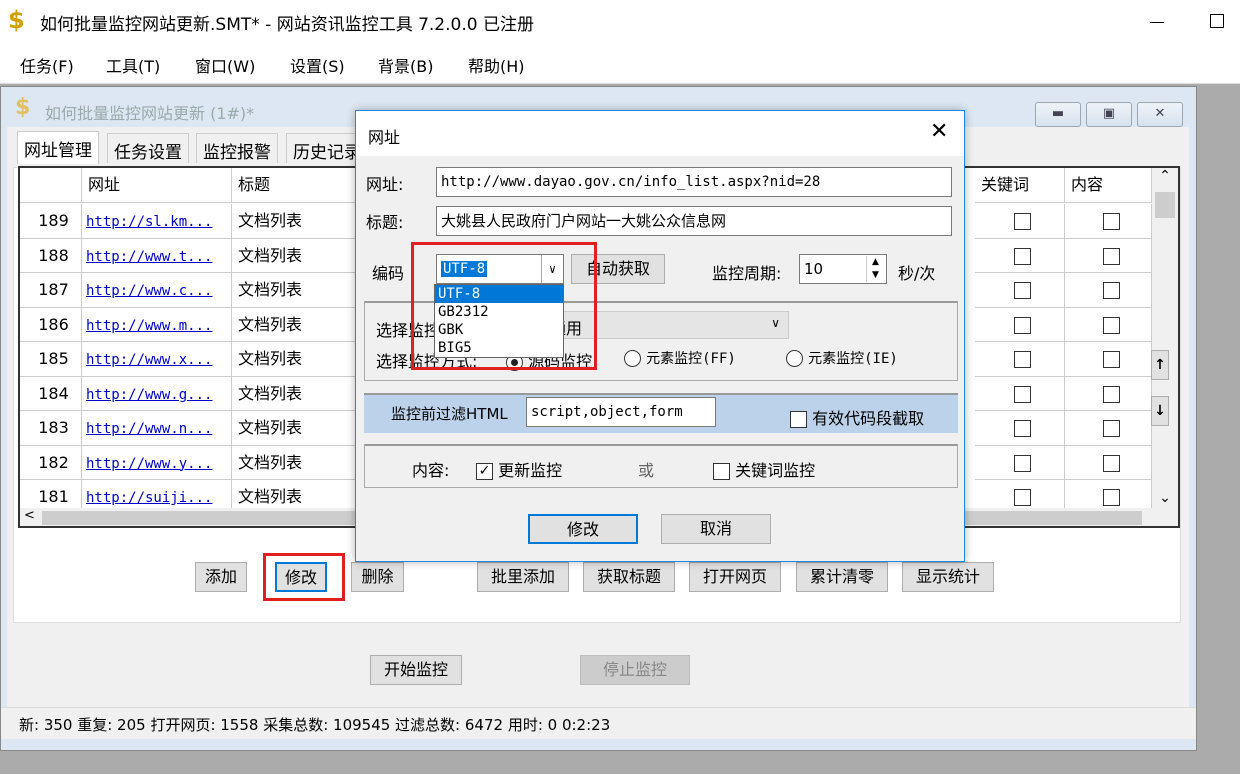 This screenshot has width=1240, height=774. What do you see at coordinates (1160, 114) in the screenshot?
I see `child-close-button: ✕` at bounding box center [1160, 114].